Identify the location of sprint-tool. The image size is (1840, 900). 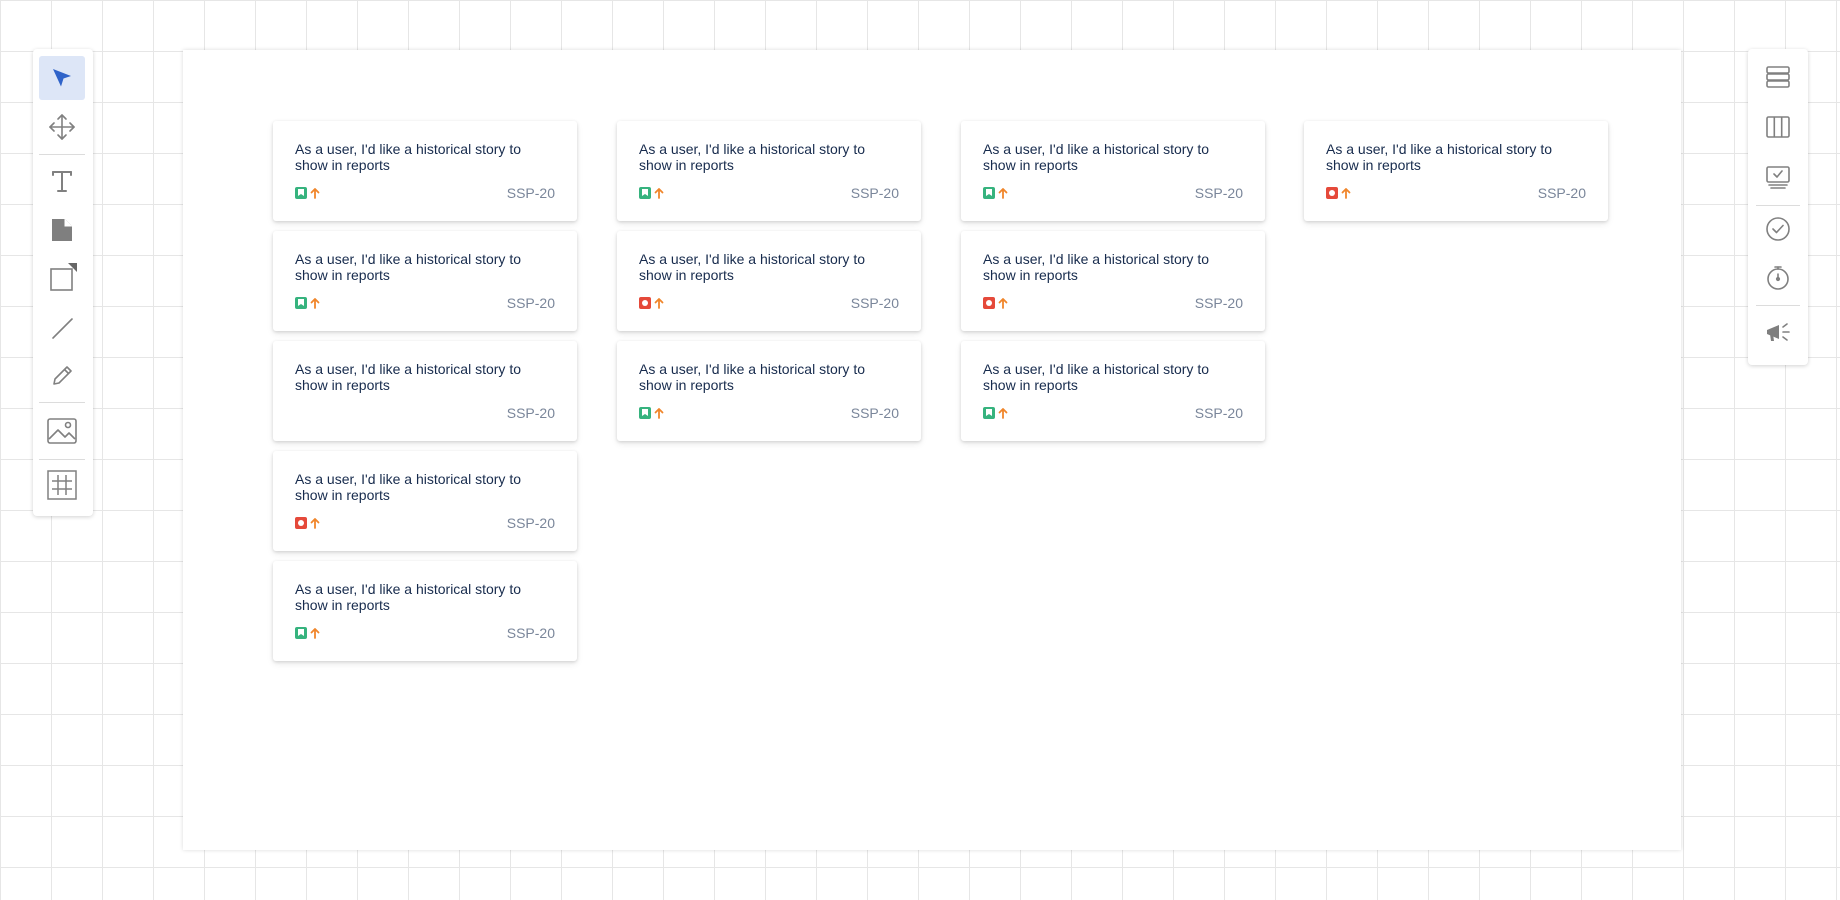
(1778, 177).